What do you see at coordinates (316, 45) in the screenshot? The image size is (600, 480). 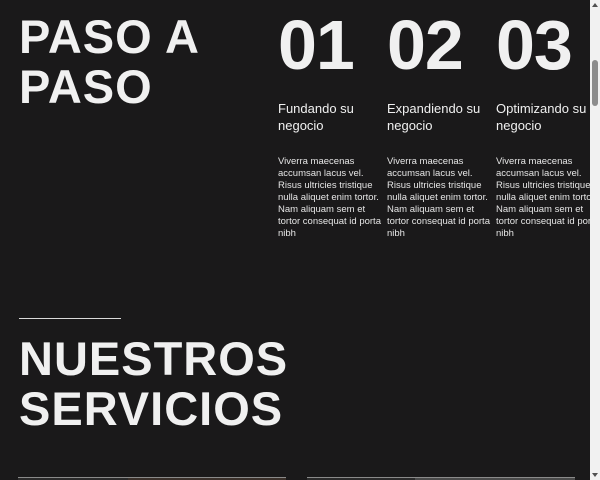 I see `step-number: 01` at bounding box center [316, 45].